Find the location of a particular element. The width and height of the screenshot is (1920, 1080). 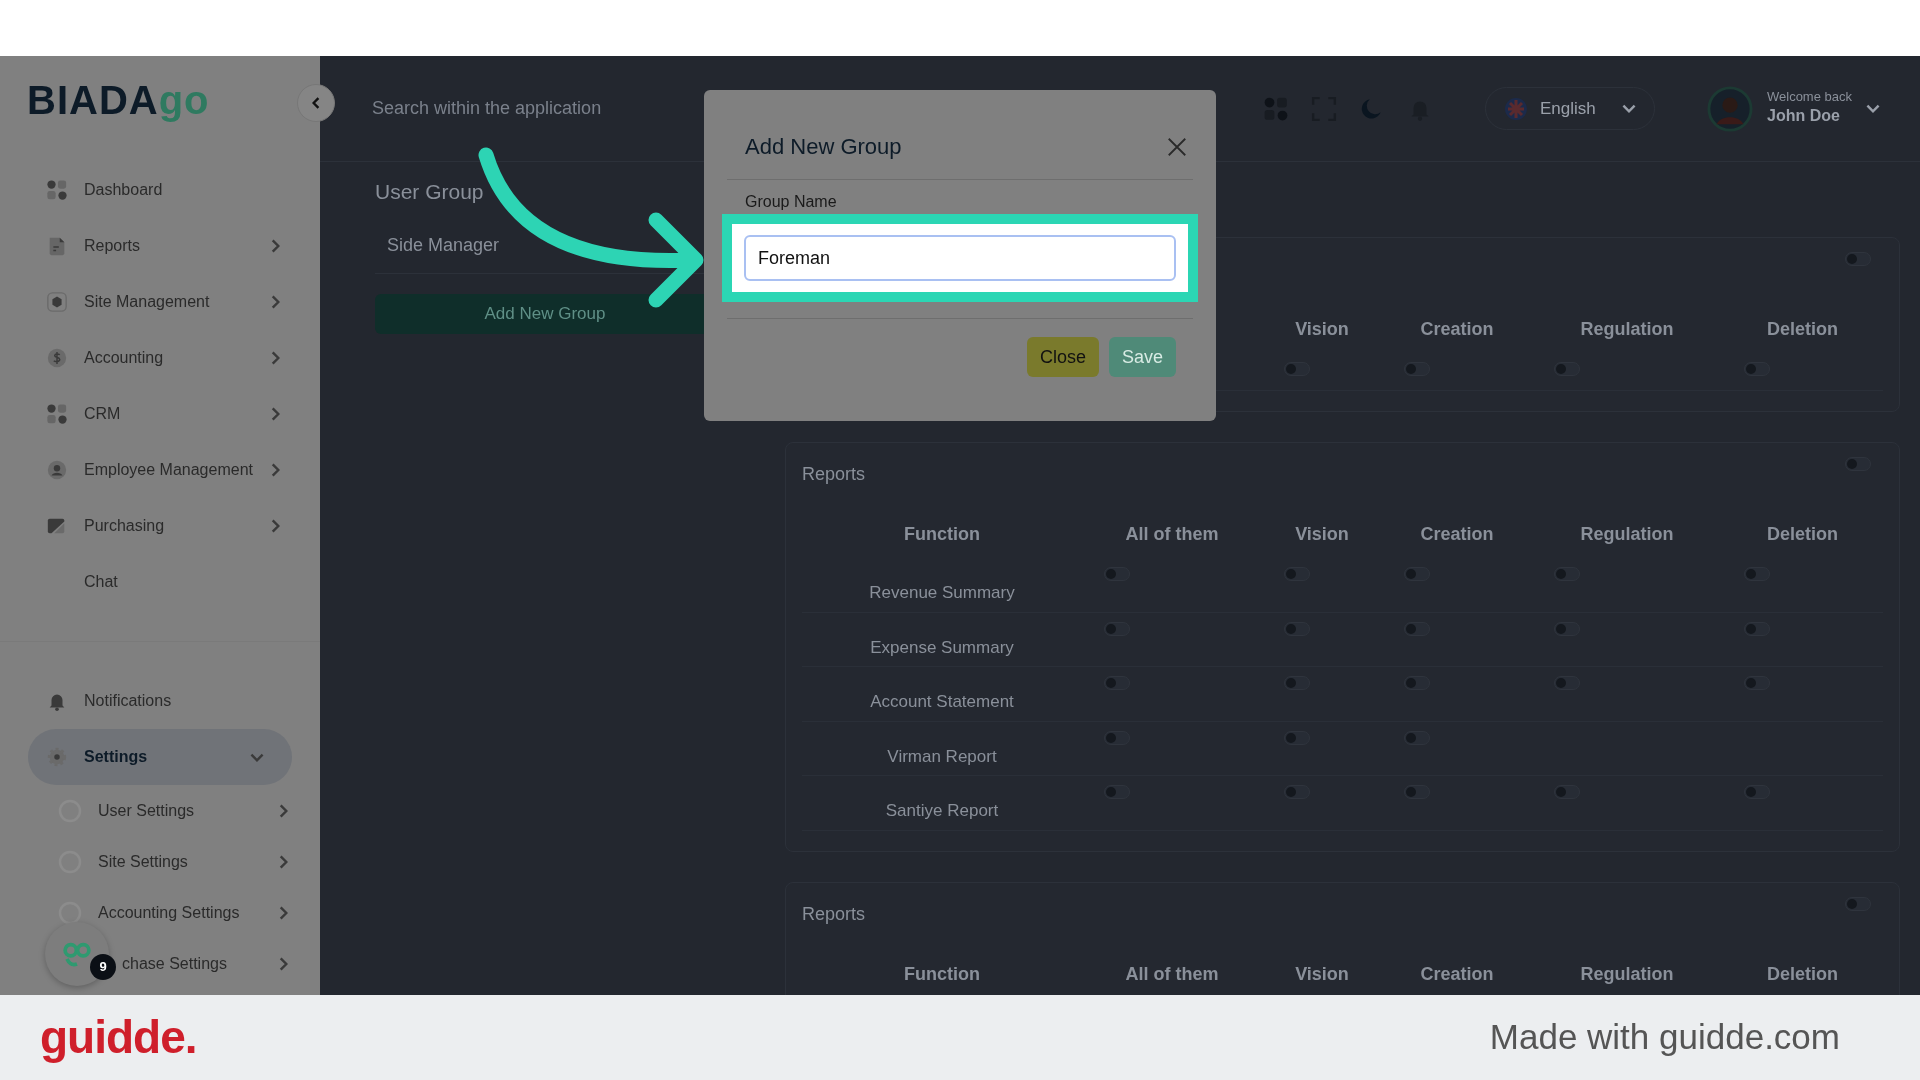

sidebar-item: Chat is located at coordinates (160, 582).